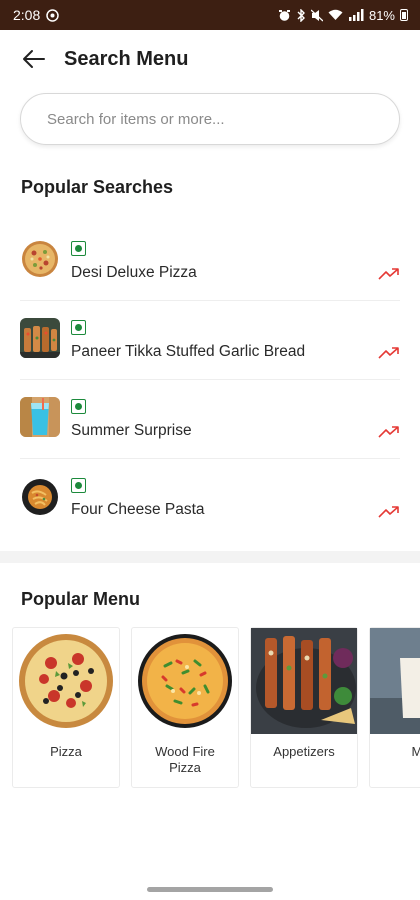 This screenshot has width=420, height=900. I want to click on vpn-icon, so click(52, 15).